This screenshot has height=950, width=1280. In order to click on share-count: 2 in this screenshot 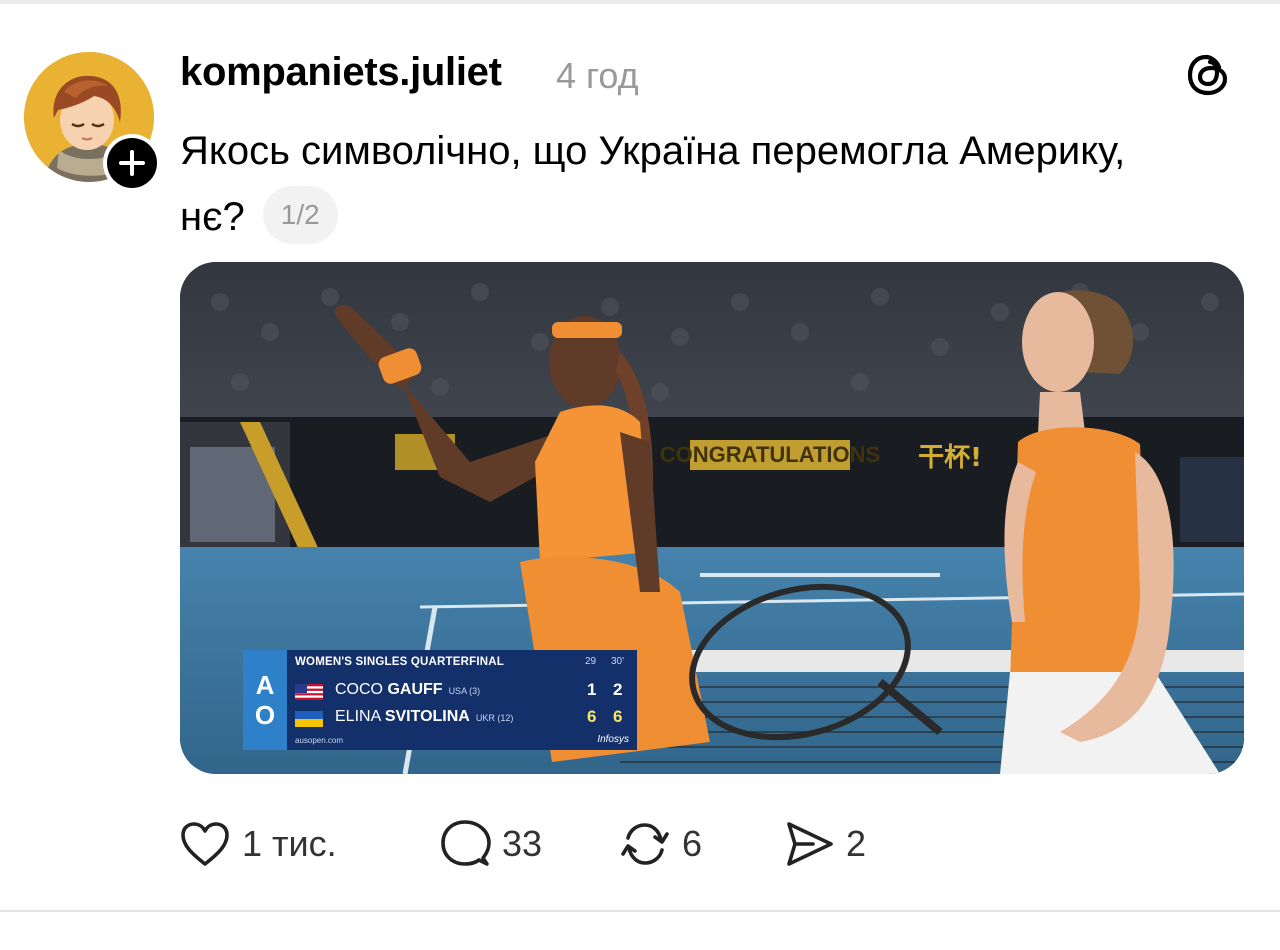, I will do `click(856, 843)`.